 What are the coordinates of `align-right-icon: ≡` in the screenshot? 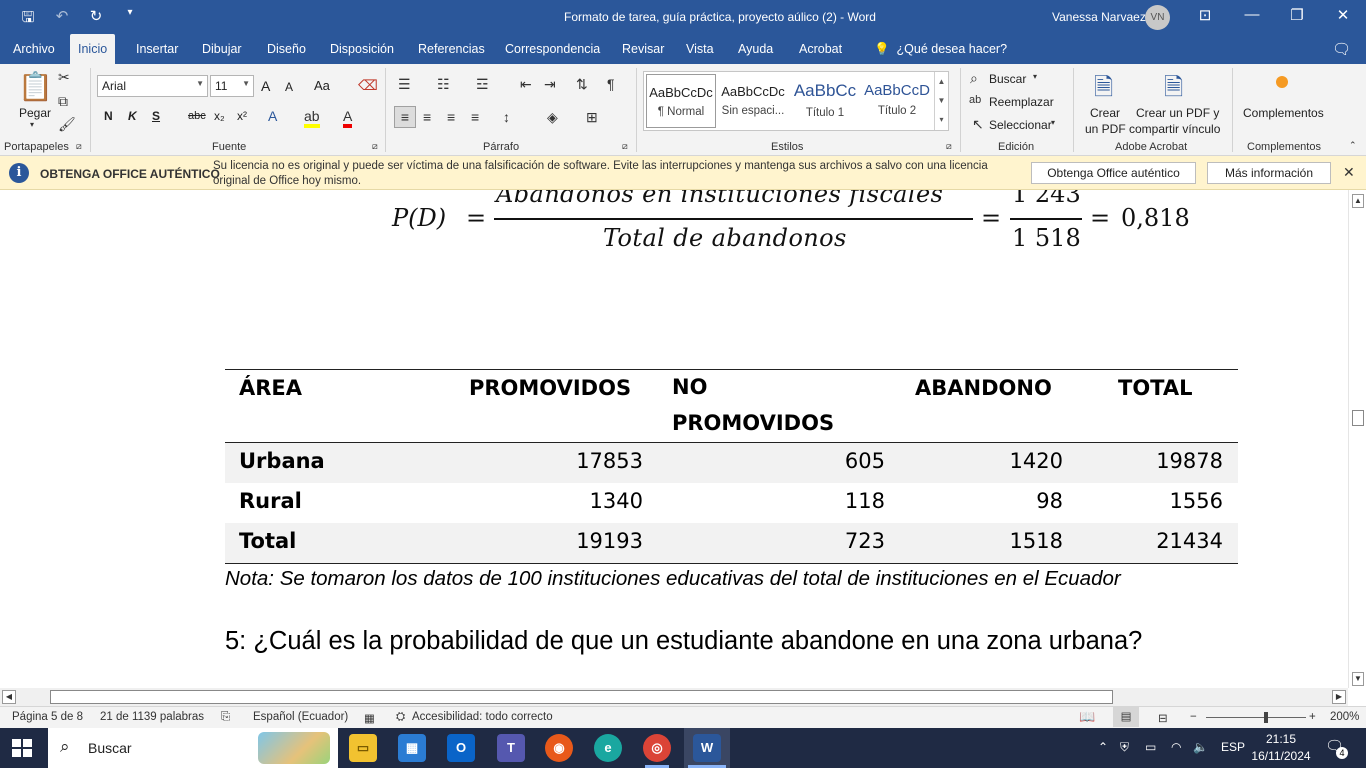 It's located at (451, 117).